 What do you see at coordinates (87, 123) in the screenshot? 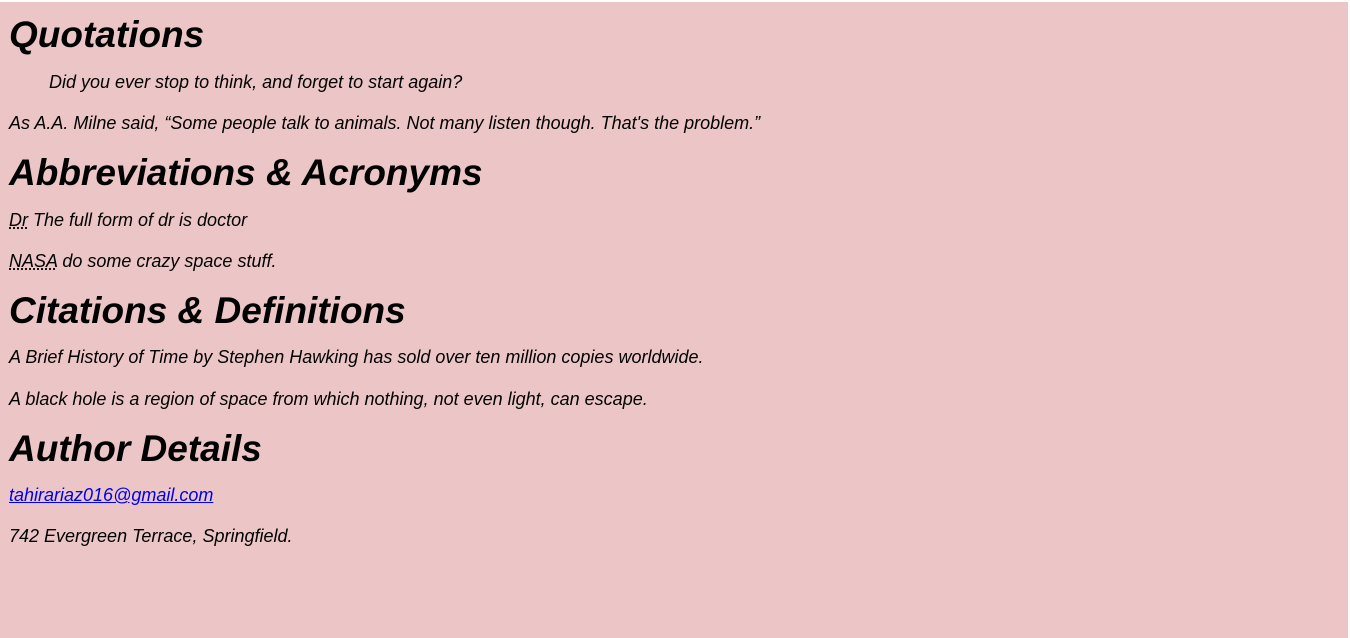
I see `inline-quote-prefix: As A.A. Milne said,` at bounding box center [87, 123].